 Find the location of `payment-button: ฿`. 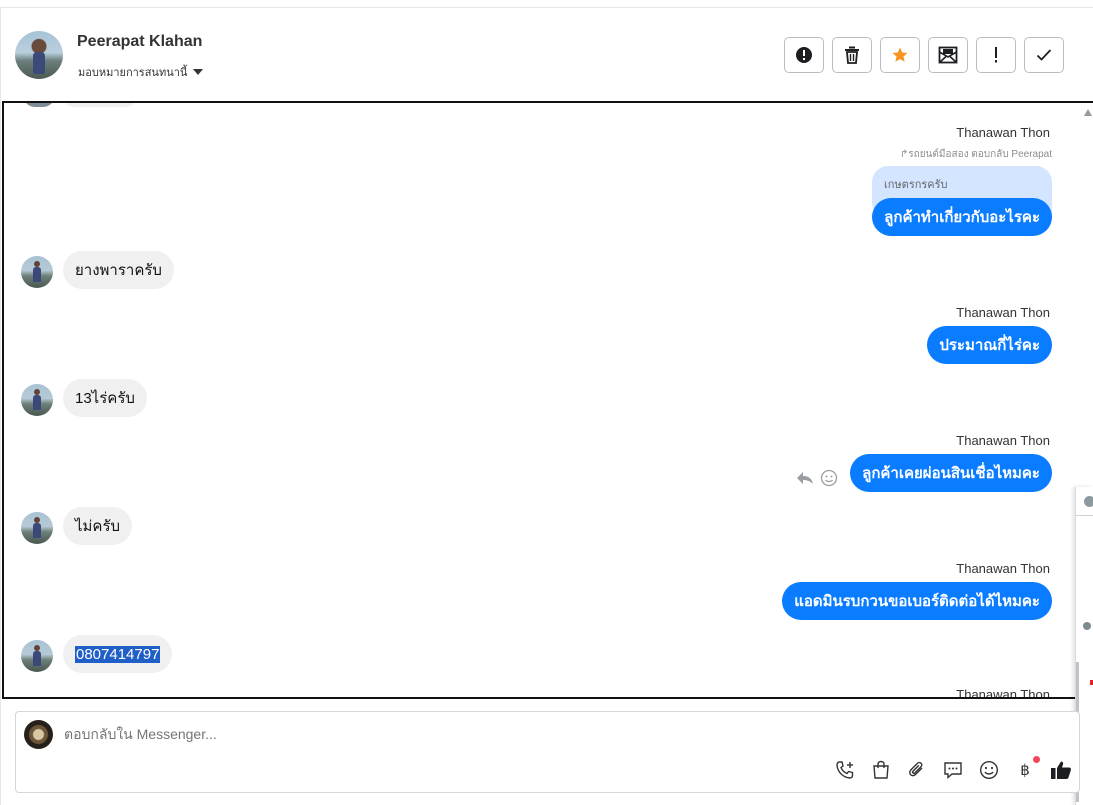

payment-button: ฿ is located at coordinates (1027, 768).